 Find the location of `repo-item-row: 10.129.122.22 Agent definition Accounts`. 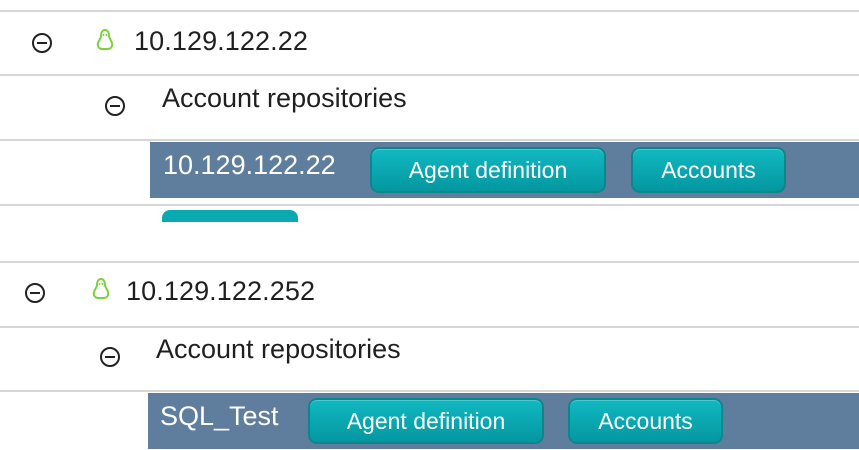

repo-item-row: 10.129.122.22 Agent definition Accounts is located at coordinates (504, 170).